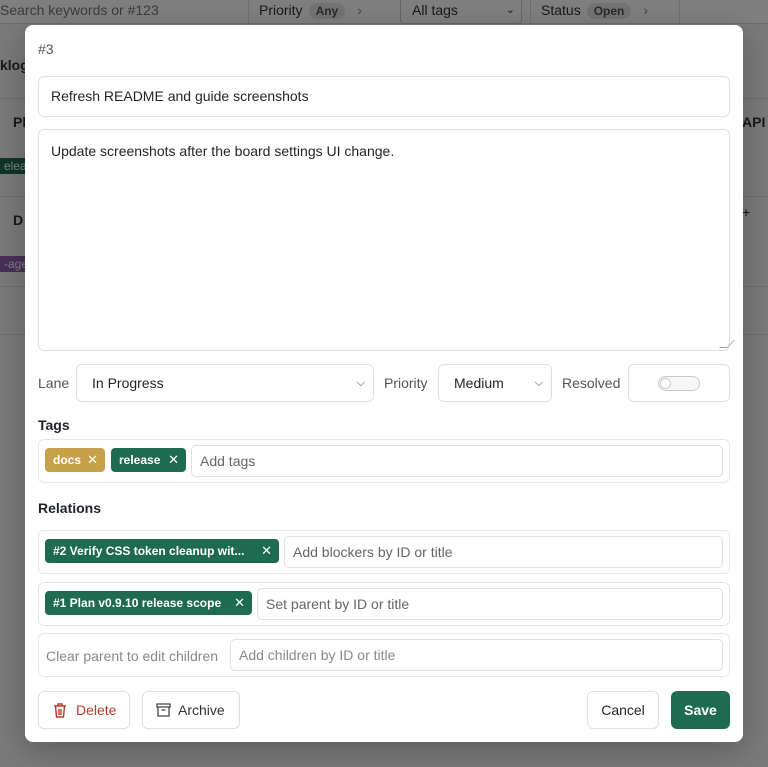 The width and height of the screenshot is (768, 767). What do you see at coordinates (700, 710) in the screenshot?
I see `save-button: Save` at bounding box center [700, 710].